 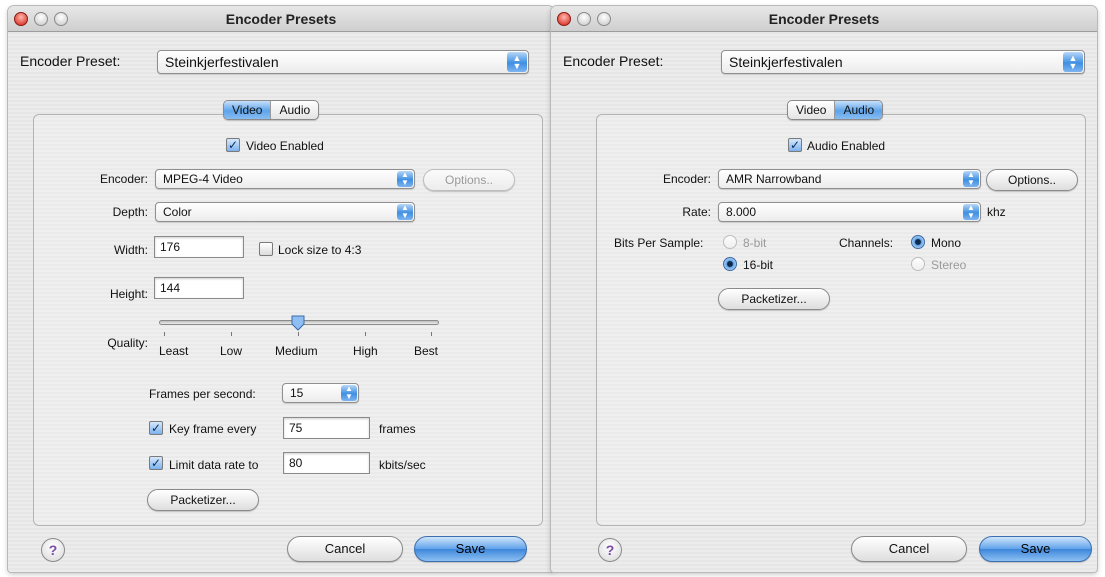 I want to click on video-enabled-label: Video Enabled, so click(x=285, y=146).